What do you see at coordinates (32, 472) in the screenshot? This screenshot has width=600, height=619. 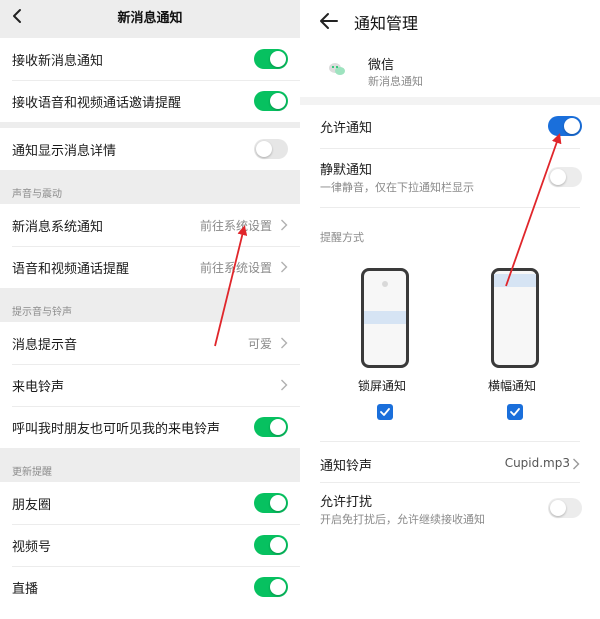 I see `section-header-update: 更新提醒` at bounding box center [32, 472].